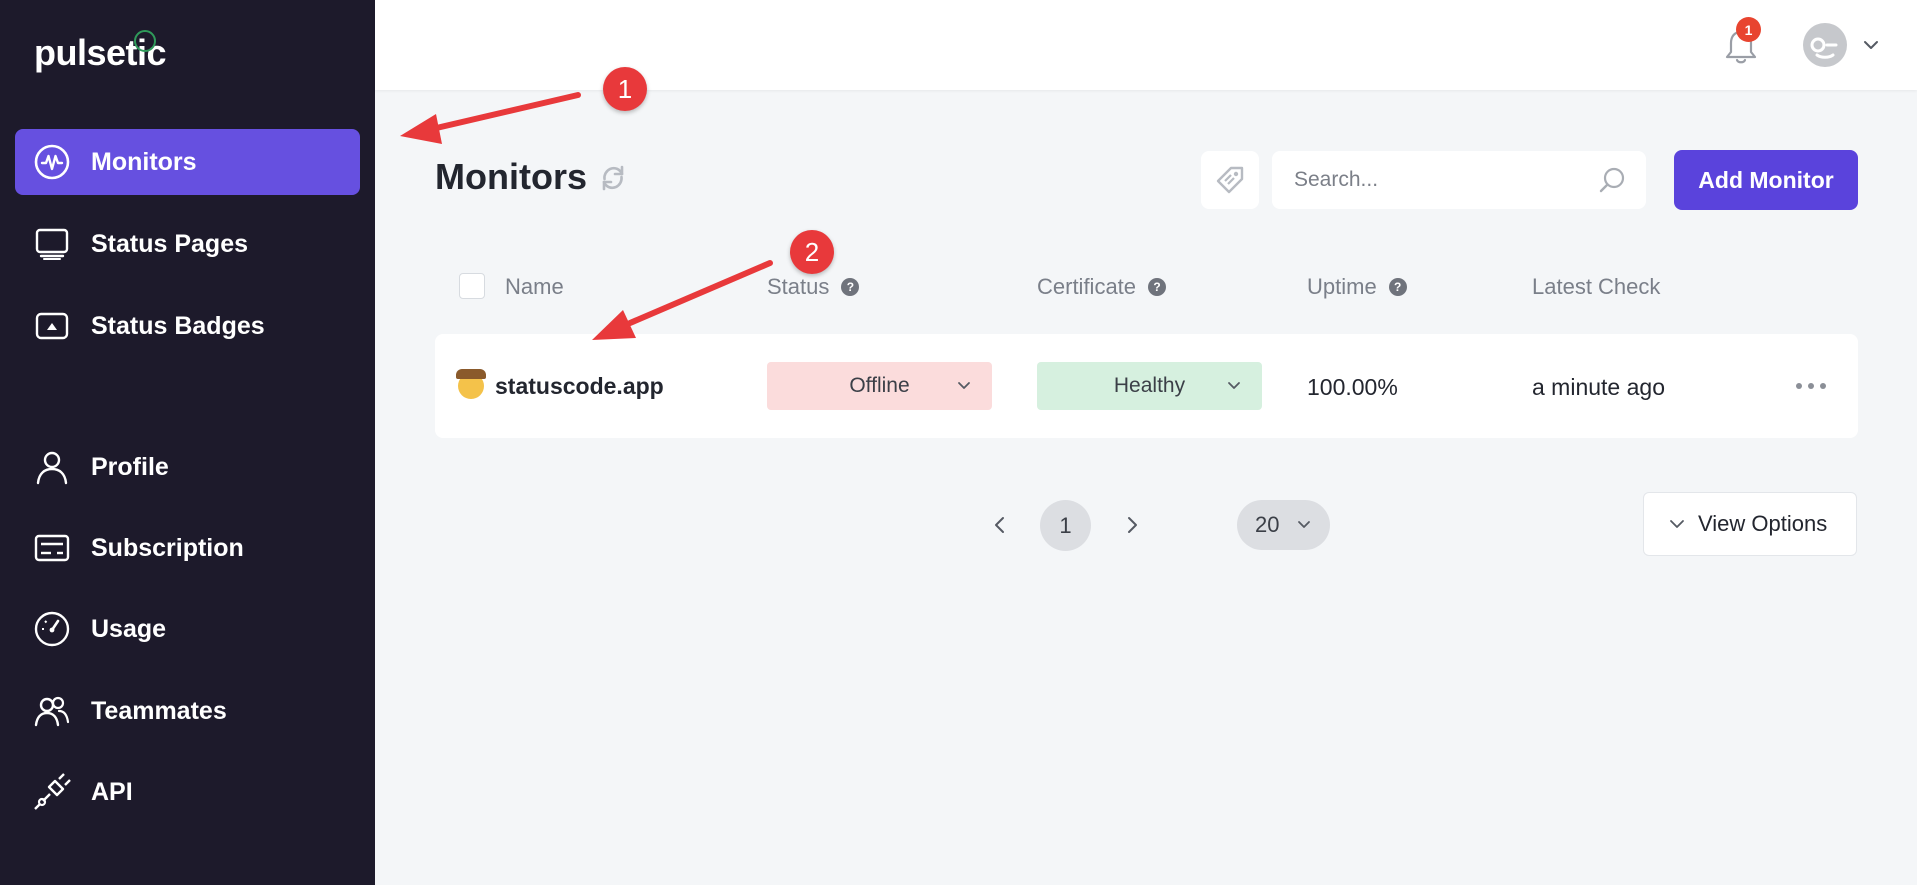 This screenshot has height=885, width=1917. Describe the element at coordinates (52, 548) in the screenshot. I see `card-icon` at that location.